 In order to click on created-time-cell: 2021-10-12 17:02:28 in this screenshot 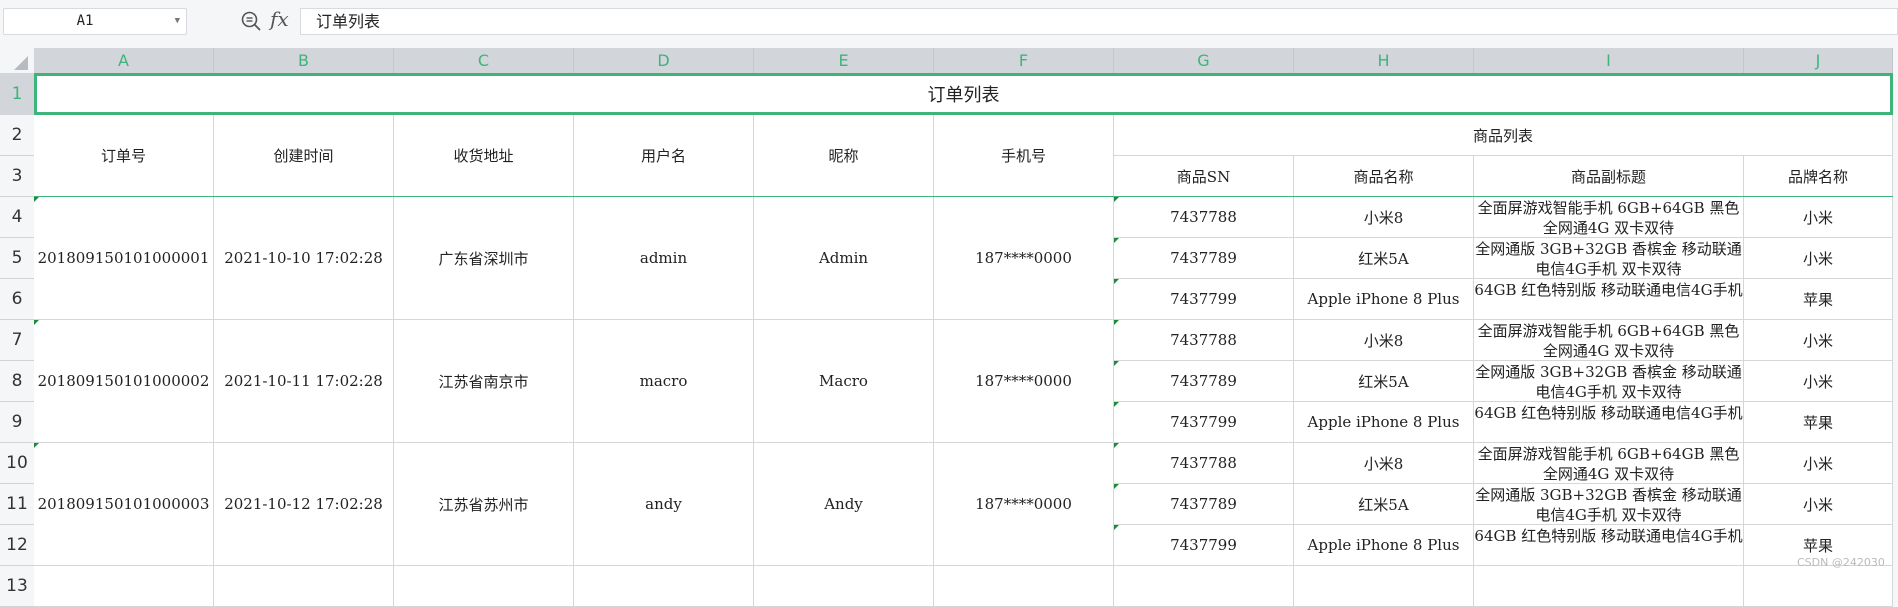, I will do `click(304, 504)`.